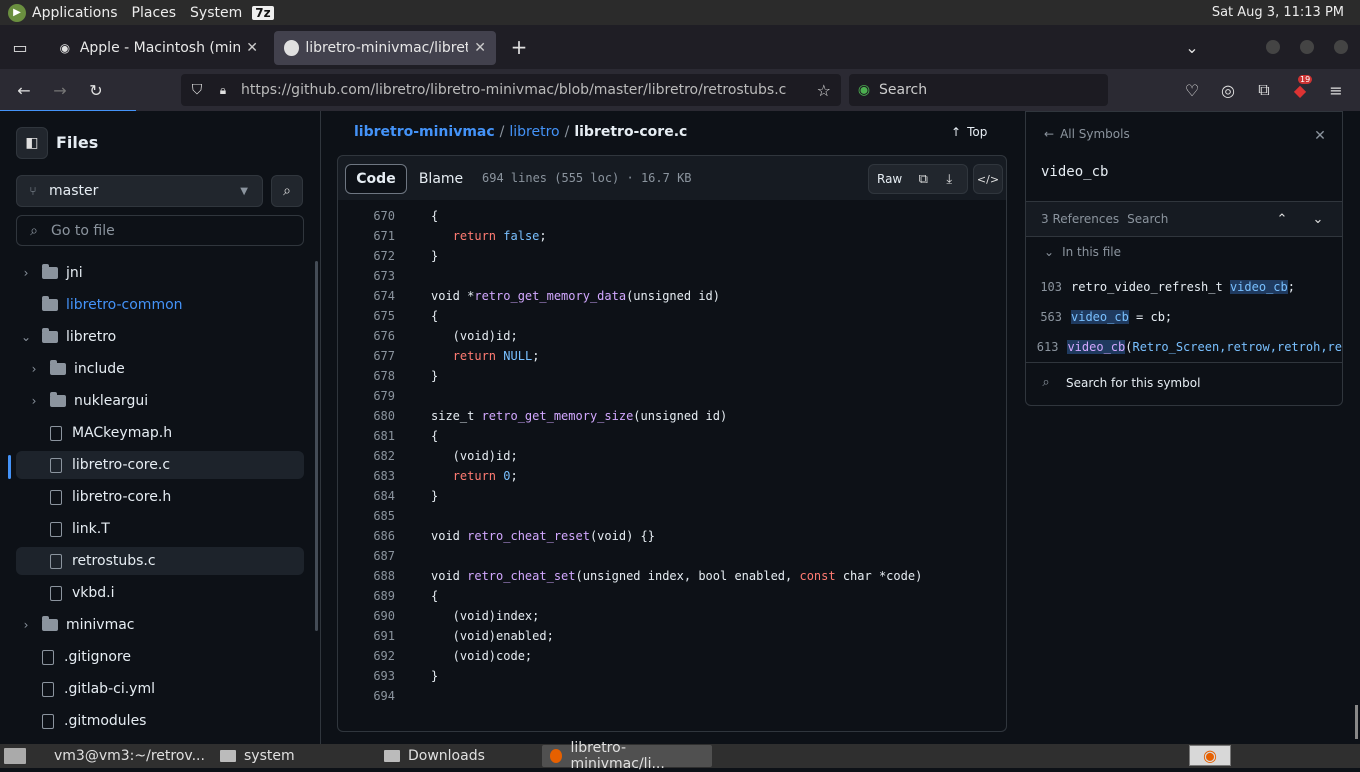 The width and height of the screenshot is (1360, 772). What do you see at coordinates (160, 497) in the screenshot?
I see `tree-item: libretro-core.h` at bounding box center [160, 497].